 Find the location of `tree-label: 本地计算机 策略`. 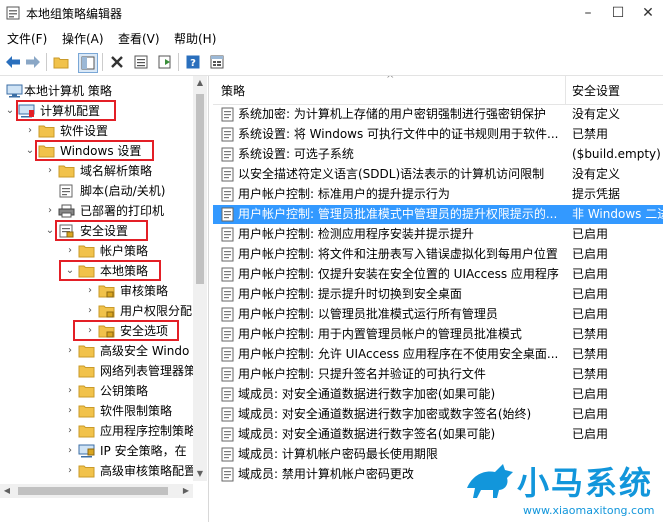

tree-label: 本地计算机 策略 is located at coordinates (68, 91).